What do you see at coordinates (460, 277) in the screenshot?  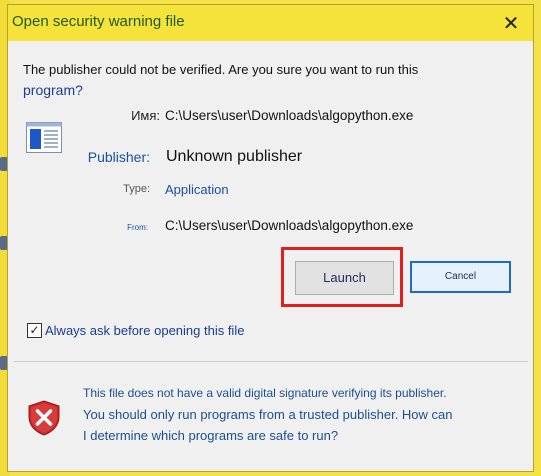 I see `cancel-button: Cancel` at bounding box center [460, 277].